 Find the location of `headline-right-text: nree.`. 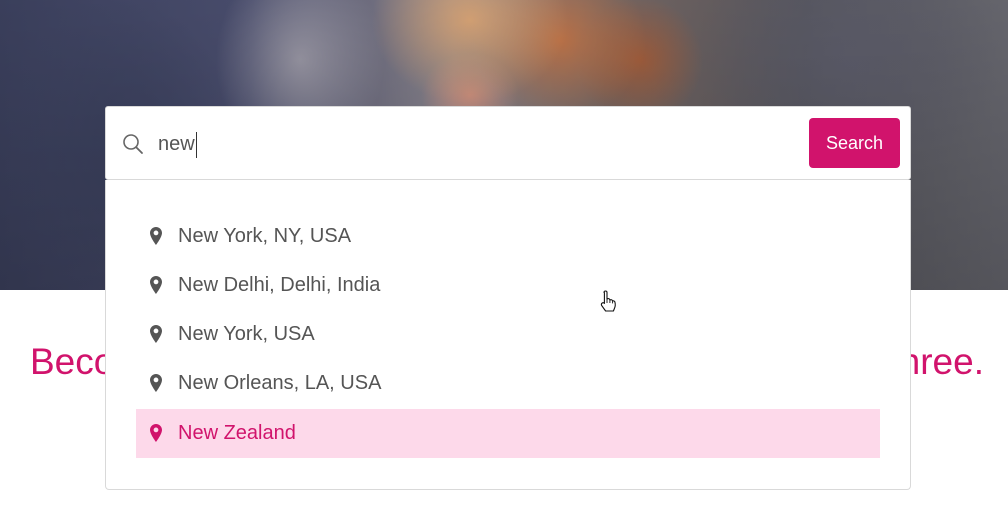

headline-right-text: nree. is located at coordinates (941, 361).